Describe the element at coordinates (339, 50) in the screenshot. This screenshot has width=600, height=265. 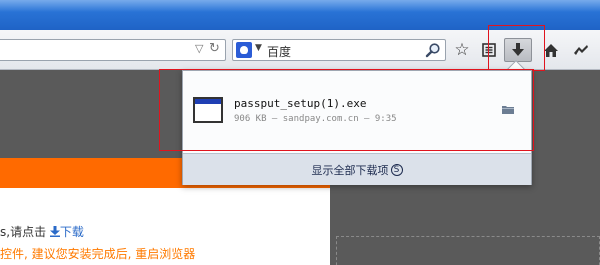
I see `search-bar: ▼ 百度` at that location.